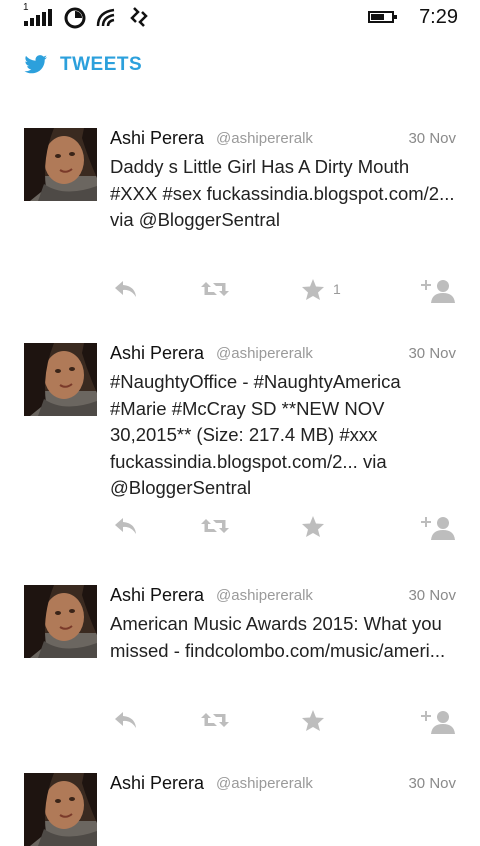 The width and height of the screenshot is (480, 846). Describe the element at coordinates (35, 64) in the screenshot. I see `twitter-bird-icon` at that location.